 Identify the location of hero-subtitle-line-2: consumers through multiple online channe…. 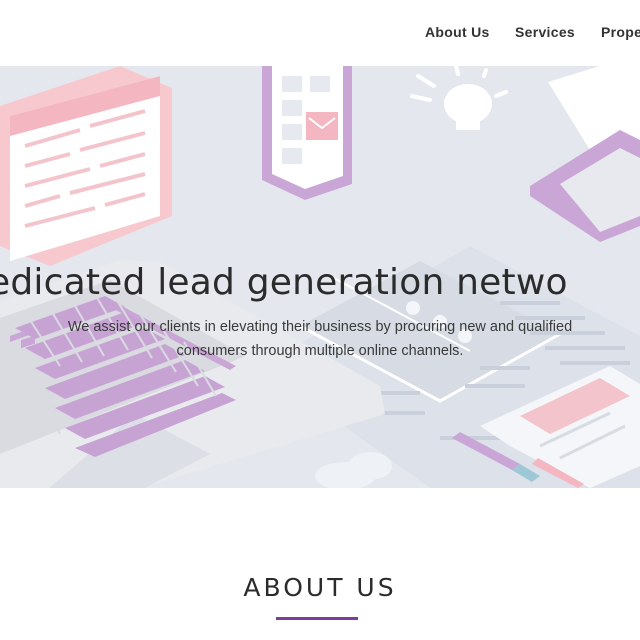
(320, 351).